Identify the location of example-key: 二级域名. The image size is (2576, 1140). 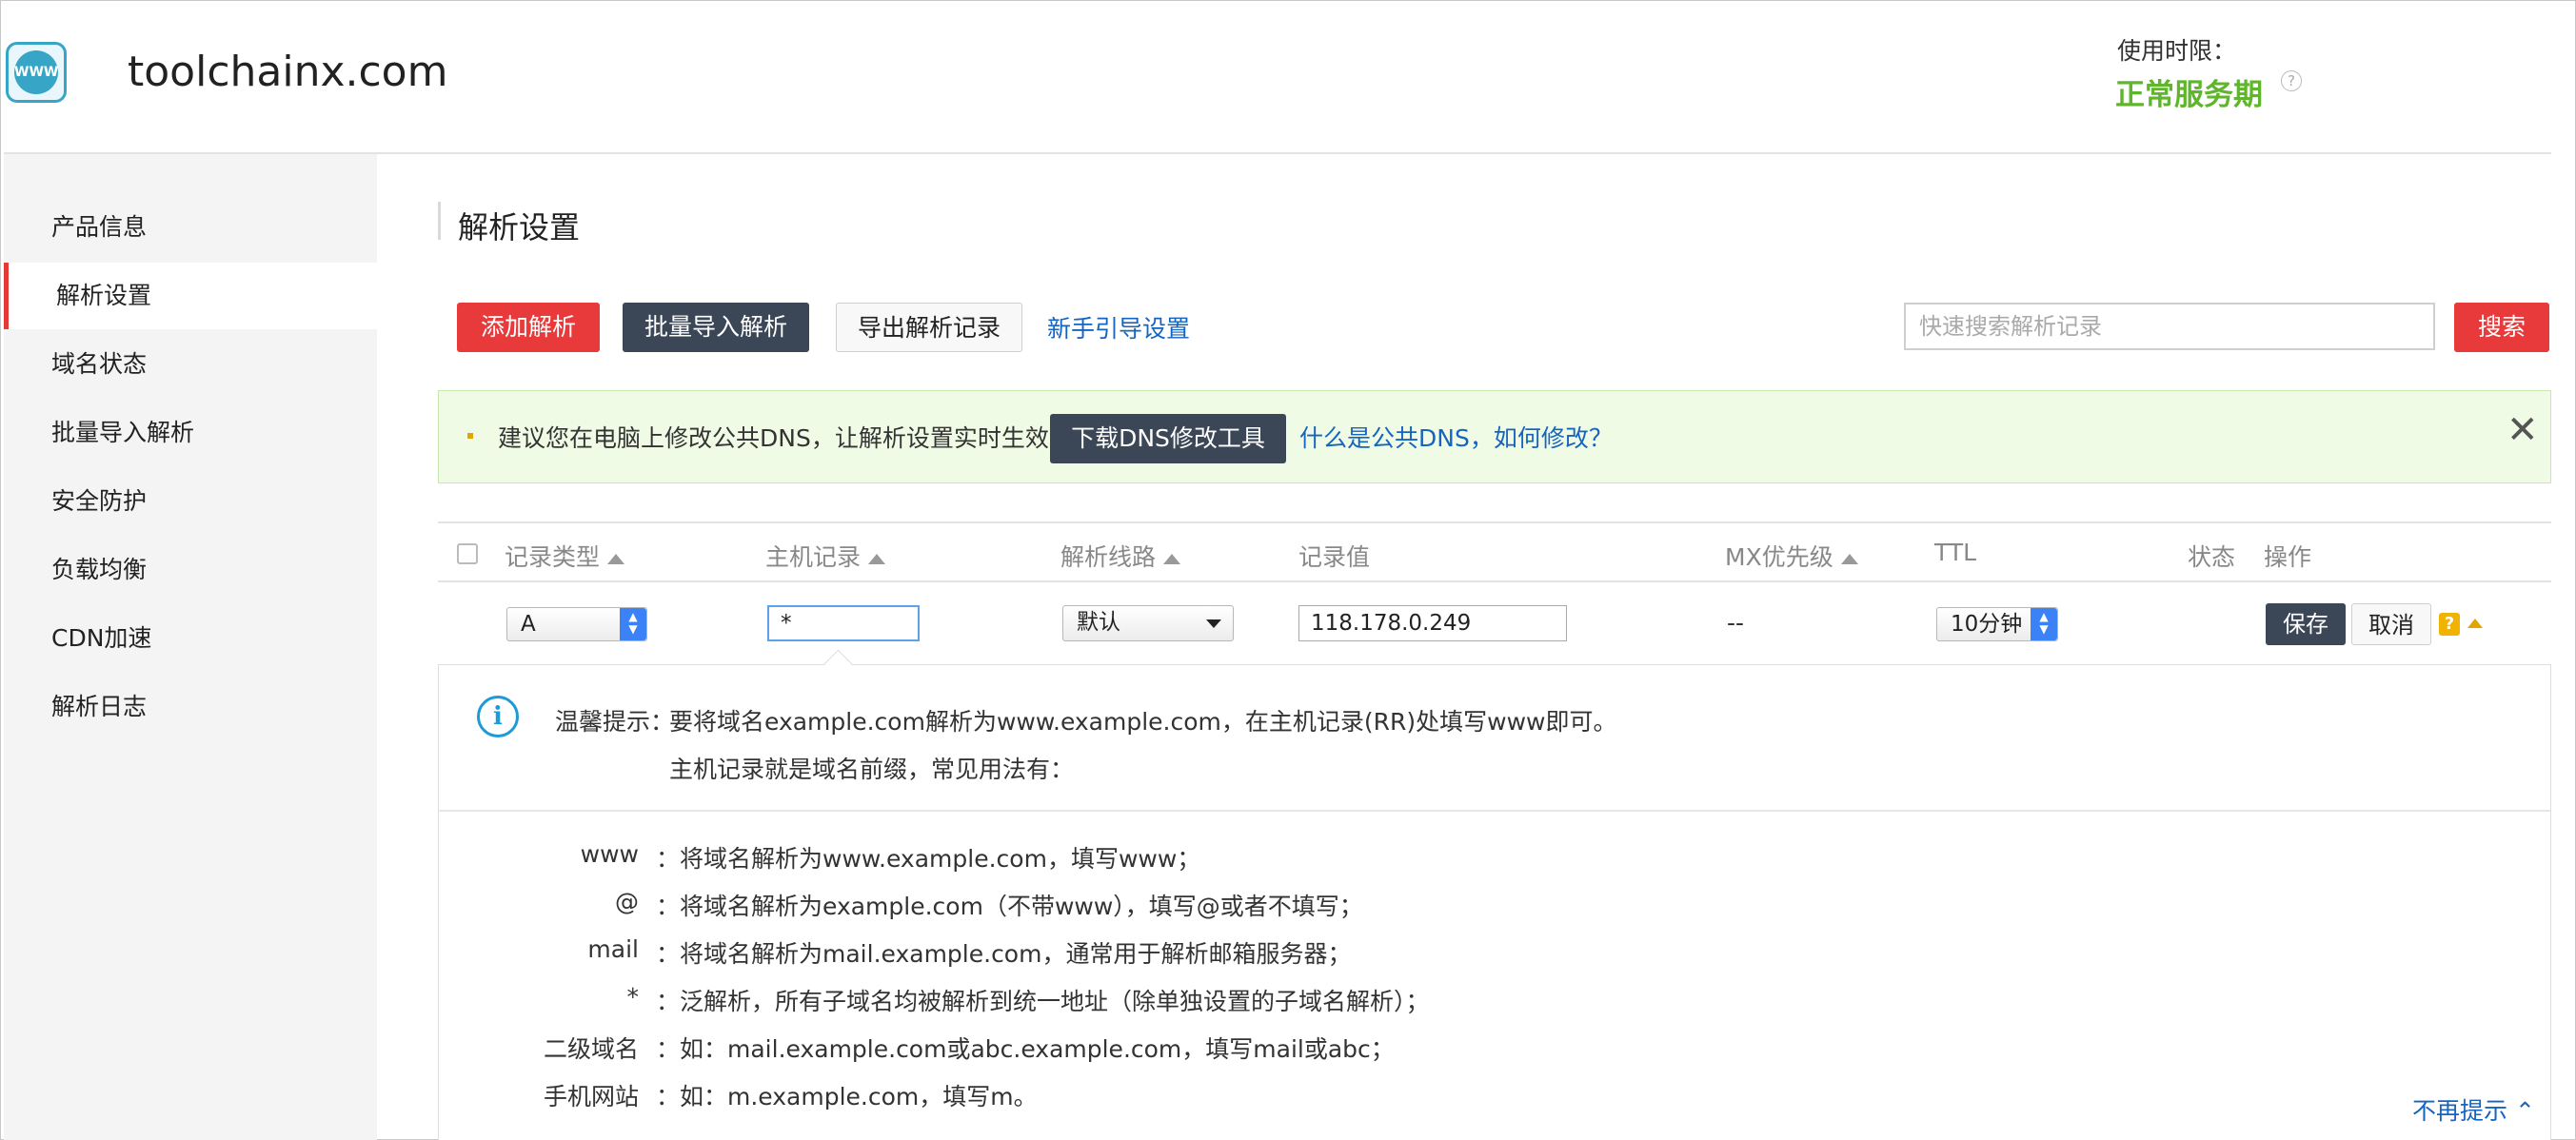
(591, 1049).